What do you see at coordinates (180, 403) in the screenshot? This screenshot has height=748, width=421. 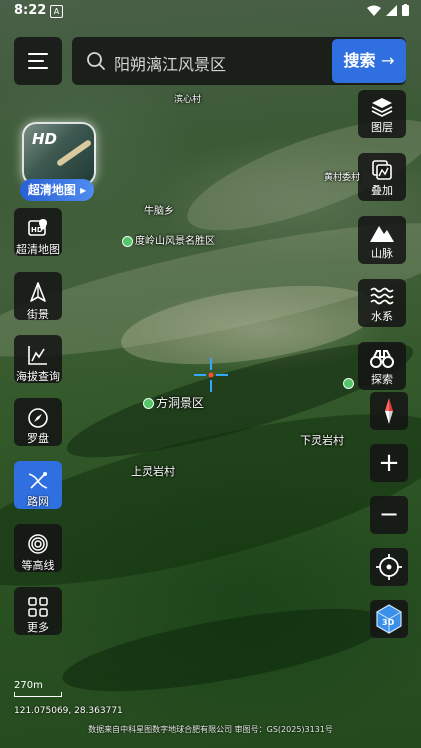 I see `poi-label: 方洞景区` at bounding box center [180, 403].